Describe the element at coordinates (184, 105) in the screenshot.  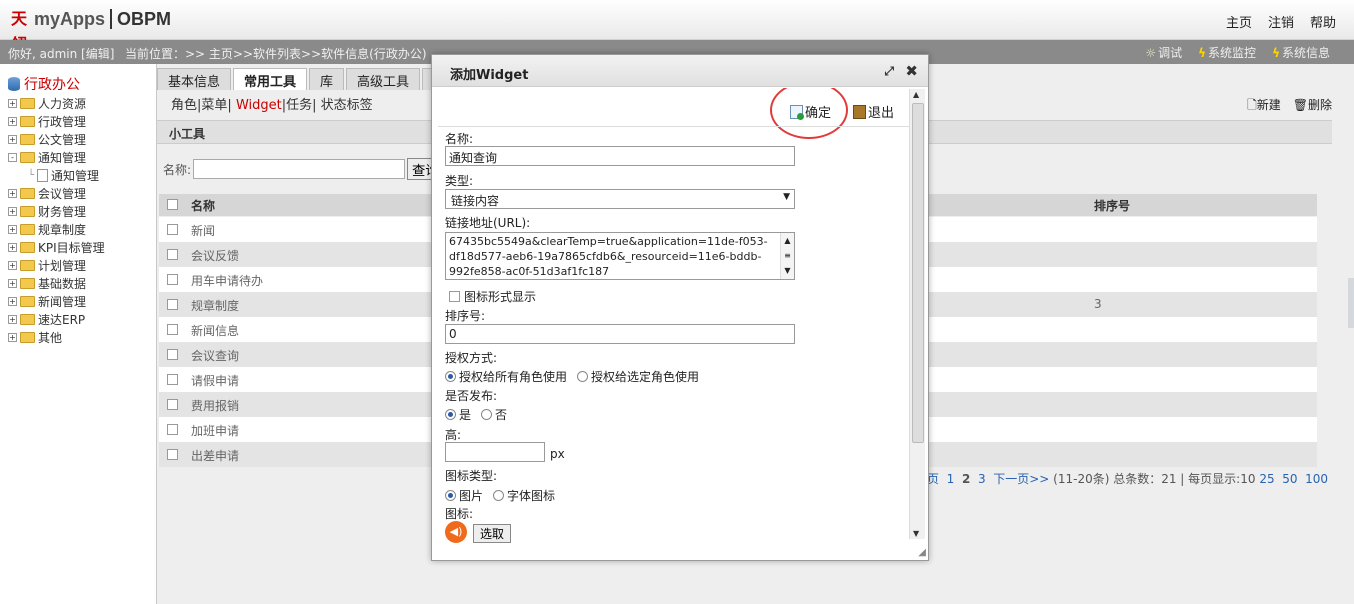
I see `subnav-role: 角色` at that location.